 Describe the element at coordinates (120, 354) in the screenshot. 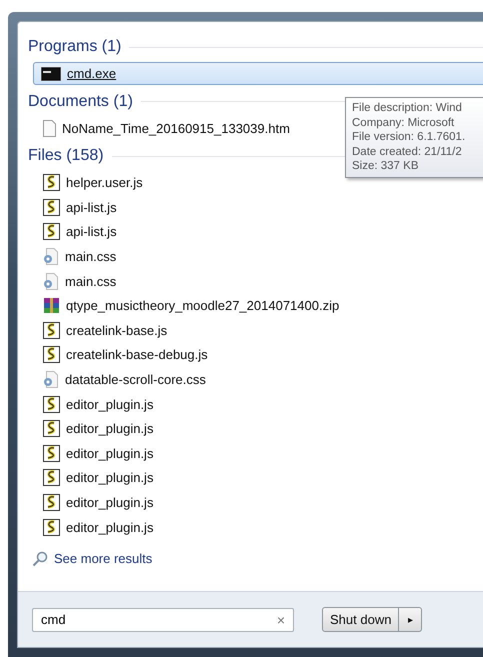

I see `result-item: createlink-base-debug.js` at that location.